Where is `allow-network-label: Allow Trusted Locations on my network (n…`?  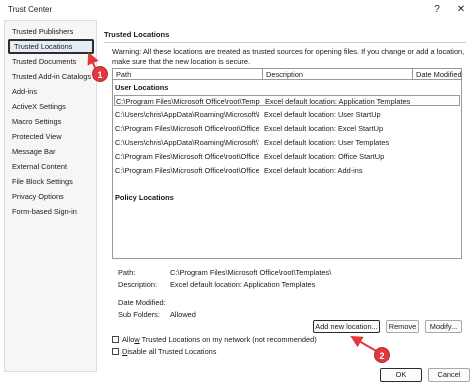 allow-network-label: Allow Trusted Locations on my network (n… is located at coordinates (219, 339).